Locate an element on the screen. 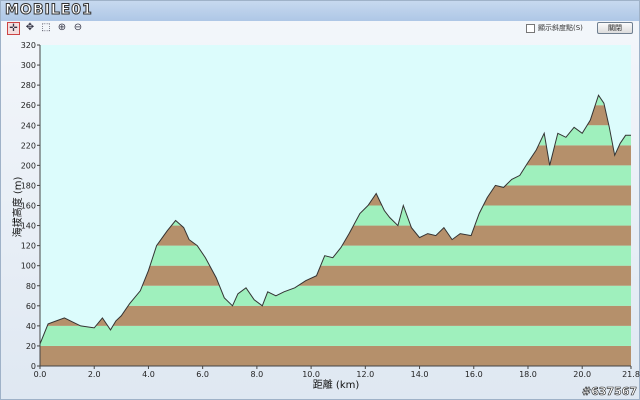 The image size is (640, 400). x-tick-label: 12.0 is located at coordinates (365, 374).